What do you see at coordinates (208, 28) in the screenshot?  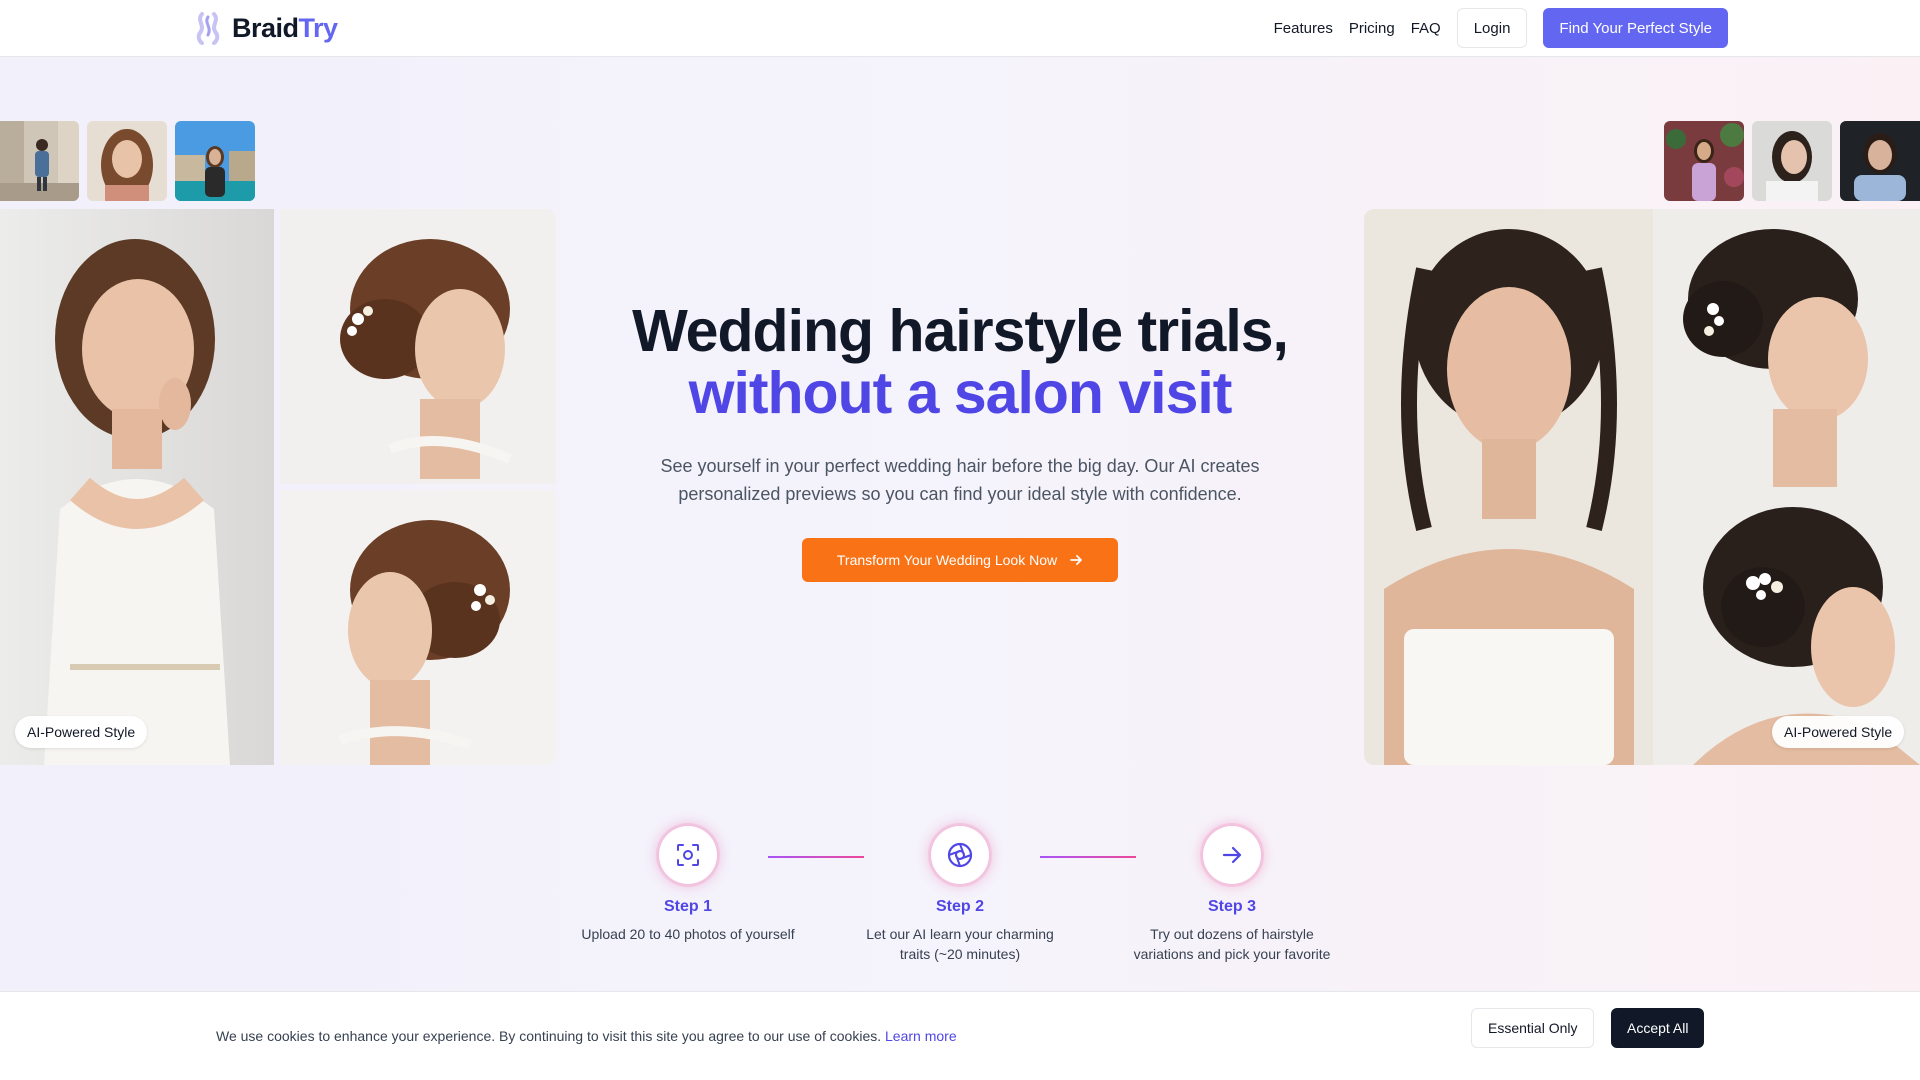 I see `braid-logo-icon` at bounding box center [208, 28].